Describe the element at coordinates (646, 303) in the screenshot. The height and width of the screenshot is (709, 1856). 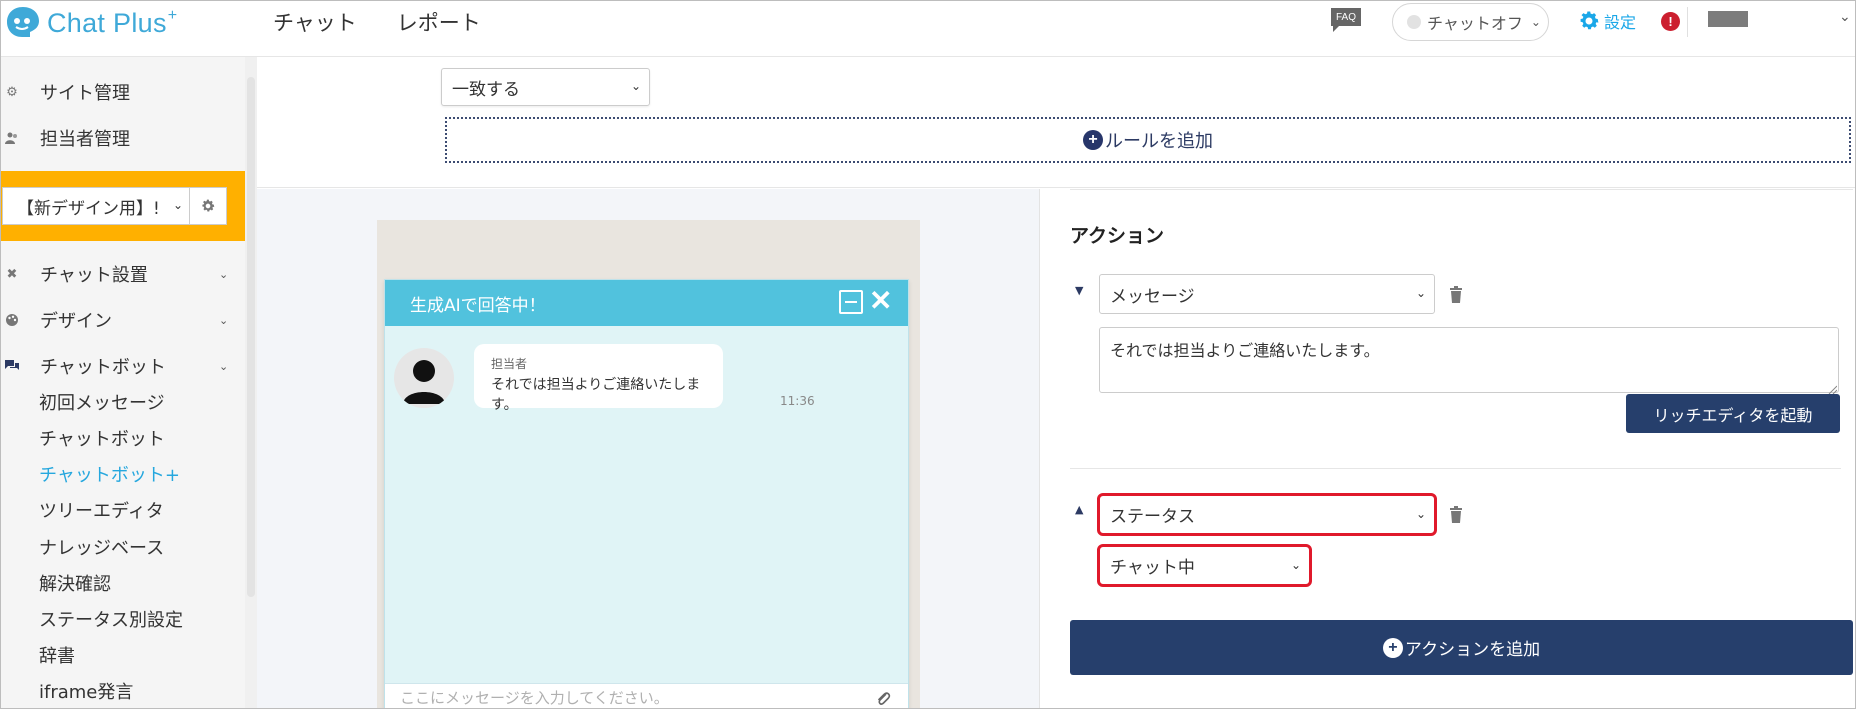
I see `widget-header: 生成AIで回答中！` at that location.